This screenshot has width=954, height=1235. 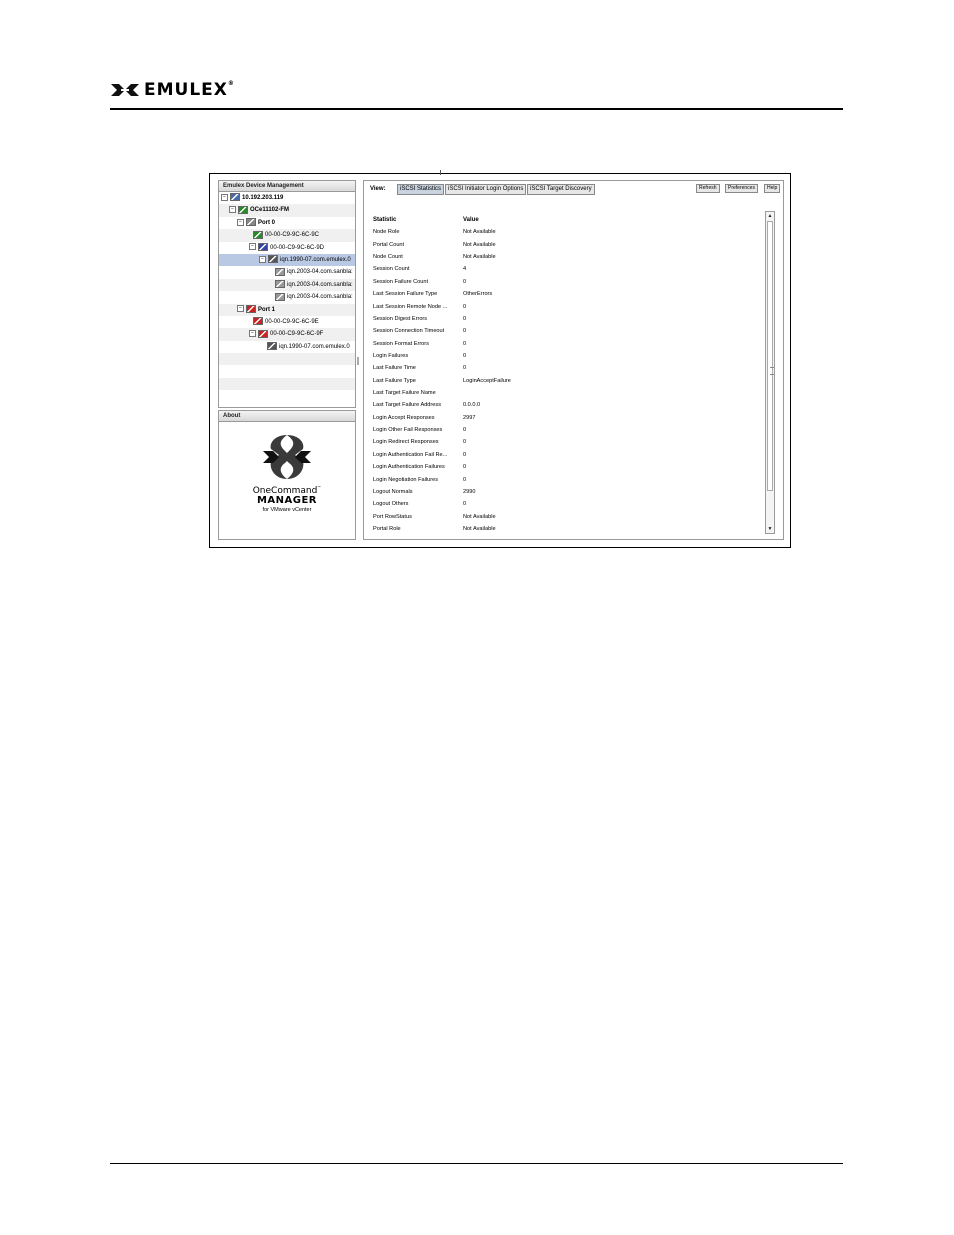 What do you see at coordinates (407, 405) in the screenshot?
I see `statistic-name: Last Target Failure Address` at bounding box center [407, 405].